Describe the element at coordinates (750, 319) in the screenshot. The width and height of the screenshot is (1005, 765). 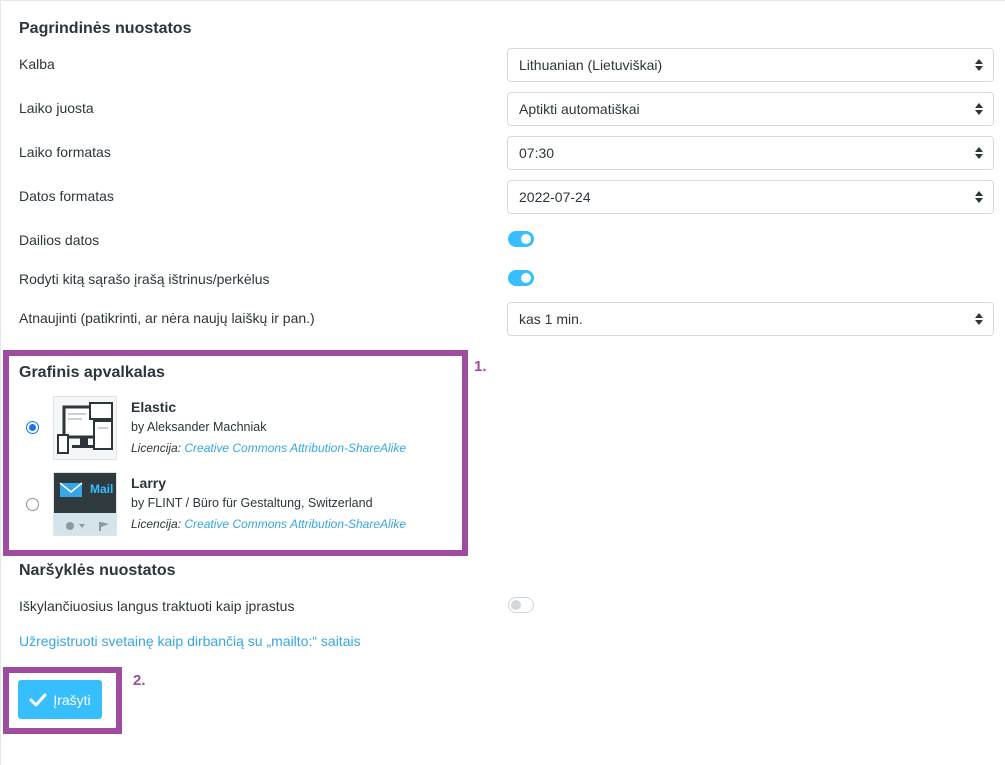
I see `refresh-select: kas 1 min.` at that location.